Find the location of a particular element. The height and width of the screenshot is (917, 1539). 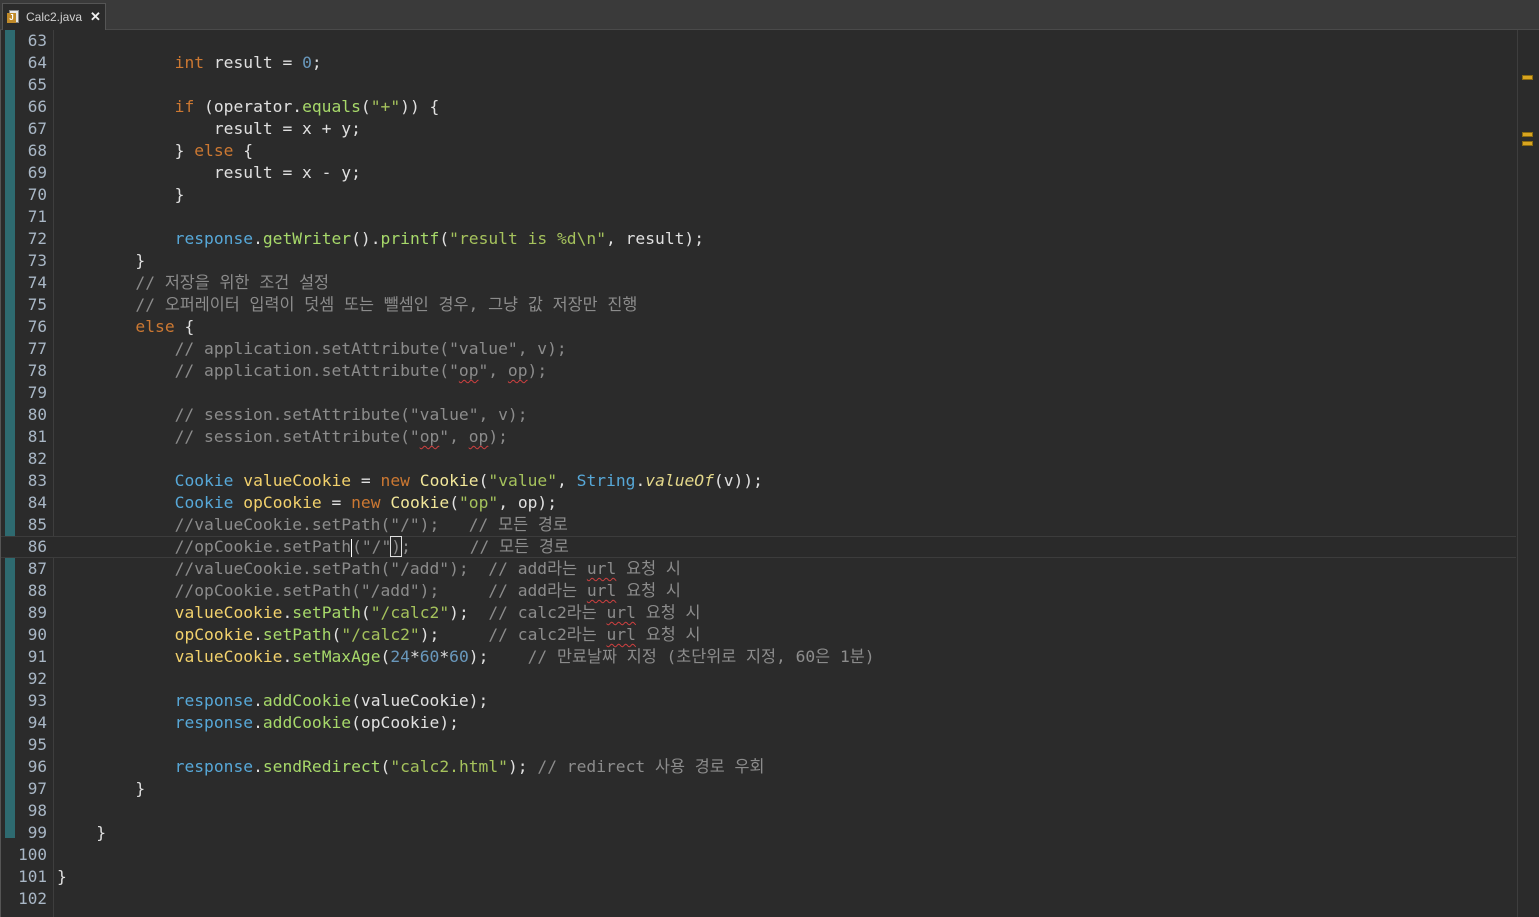

code-token: { is located at coordinates (184, 326).